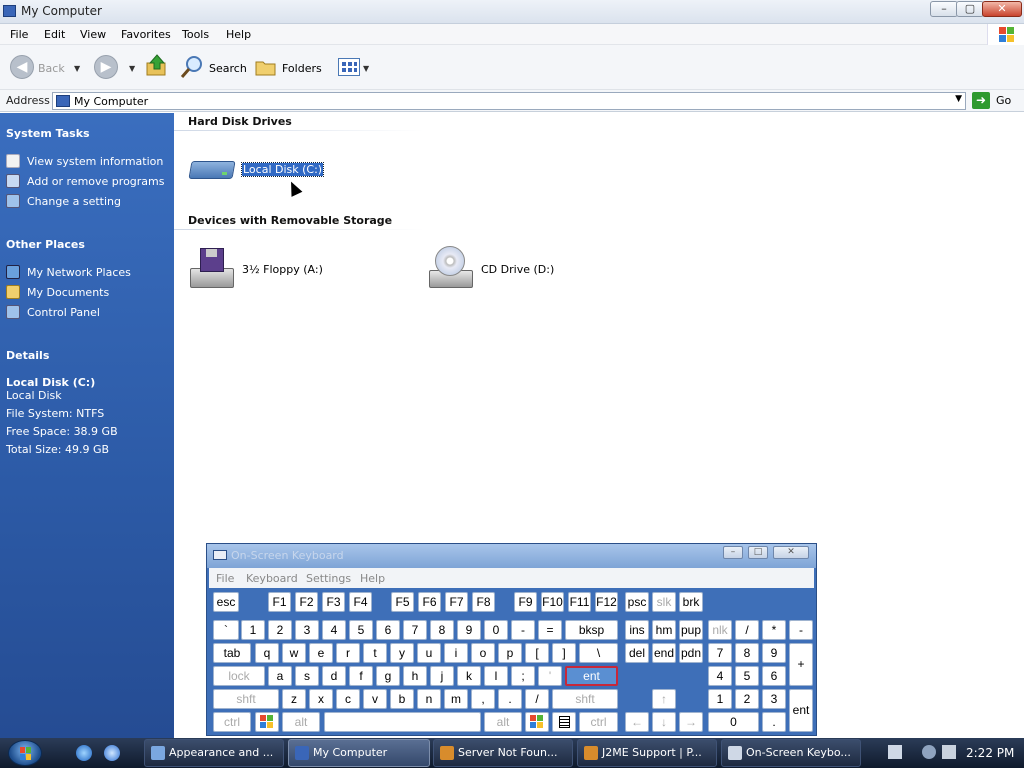 This screenshot has width=1024, height=768. Describe the element at coordinates (970, 9) in the screenshot. I see `maximize-button: ▢` at that location.